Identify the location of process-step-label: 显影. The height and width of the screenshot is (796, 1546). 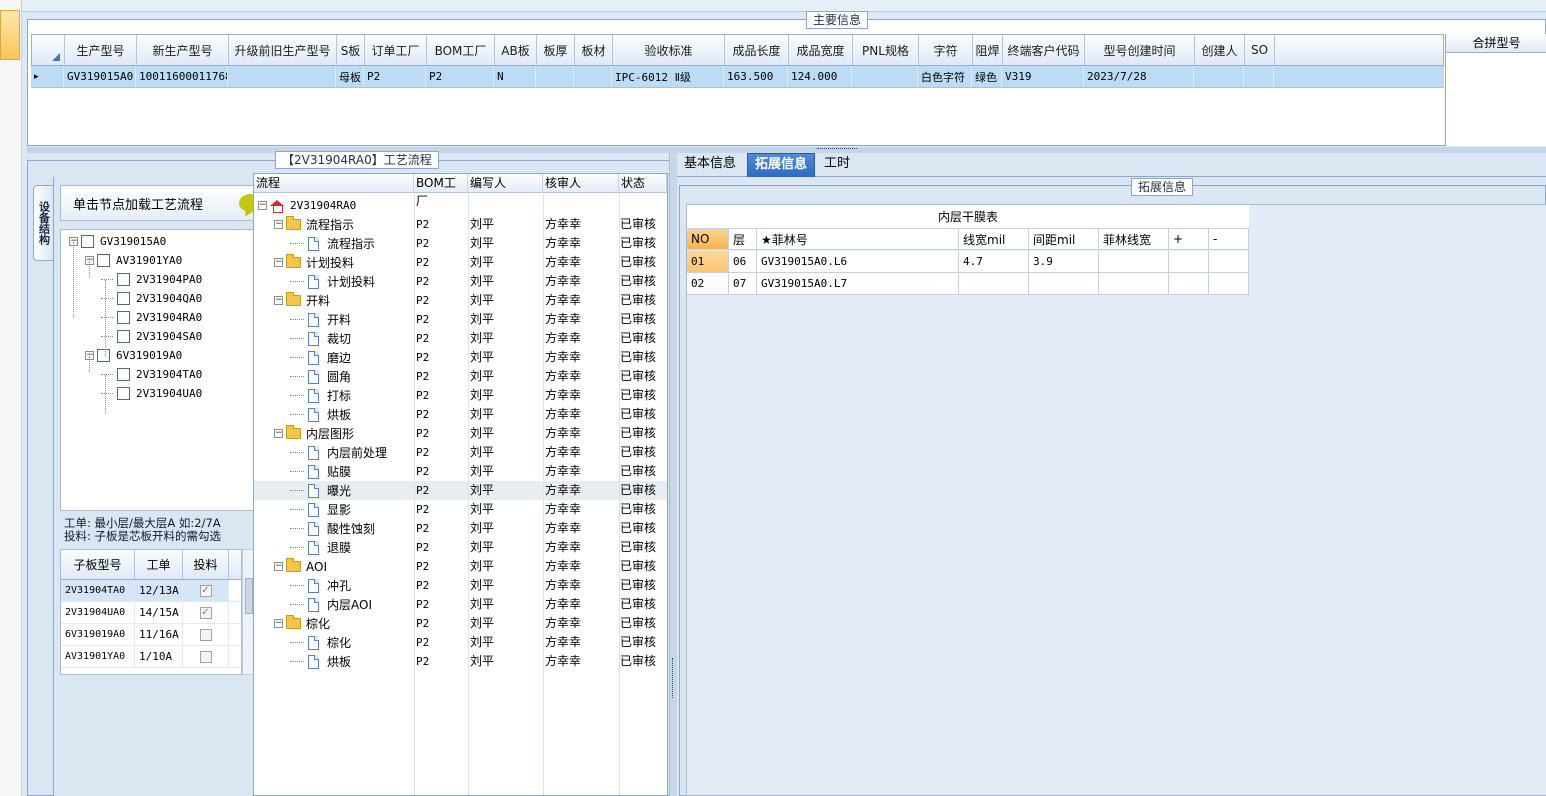
(339, 509).